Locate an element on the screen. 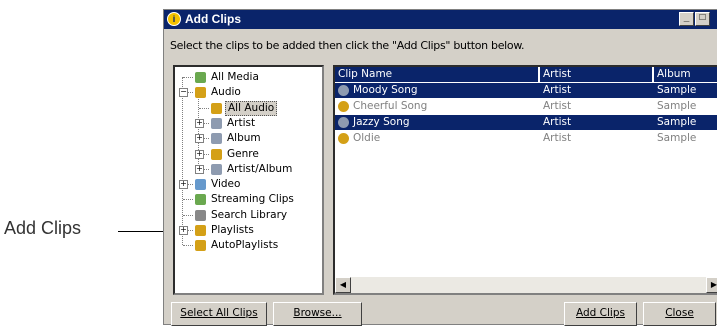 The image size is (717, 326). artist-icon is located at coordinates (216, 123).